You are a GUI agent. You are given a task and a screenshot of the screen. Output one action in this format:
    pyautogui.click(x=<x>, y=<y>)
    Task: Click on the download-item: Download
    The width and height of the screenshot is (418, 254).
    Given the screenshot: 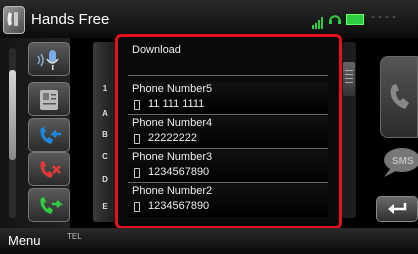 What is the action you would take?
    pyautogui.click(x=228, y=58)
    